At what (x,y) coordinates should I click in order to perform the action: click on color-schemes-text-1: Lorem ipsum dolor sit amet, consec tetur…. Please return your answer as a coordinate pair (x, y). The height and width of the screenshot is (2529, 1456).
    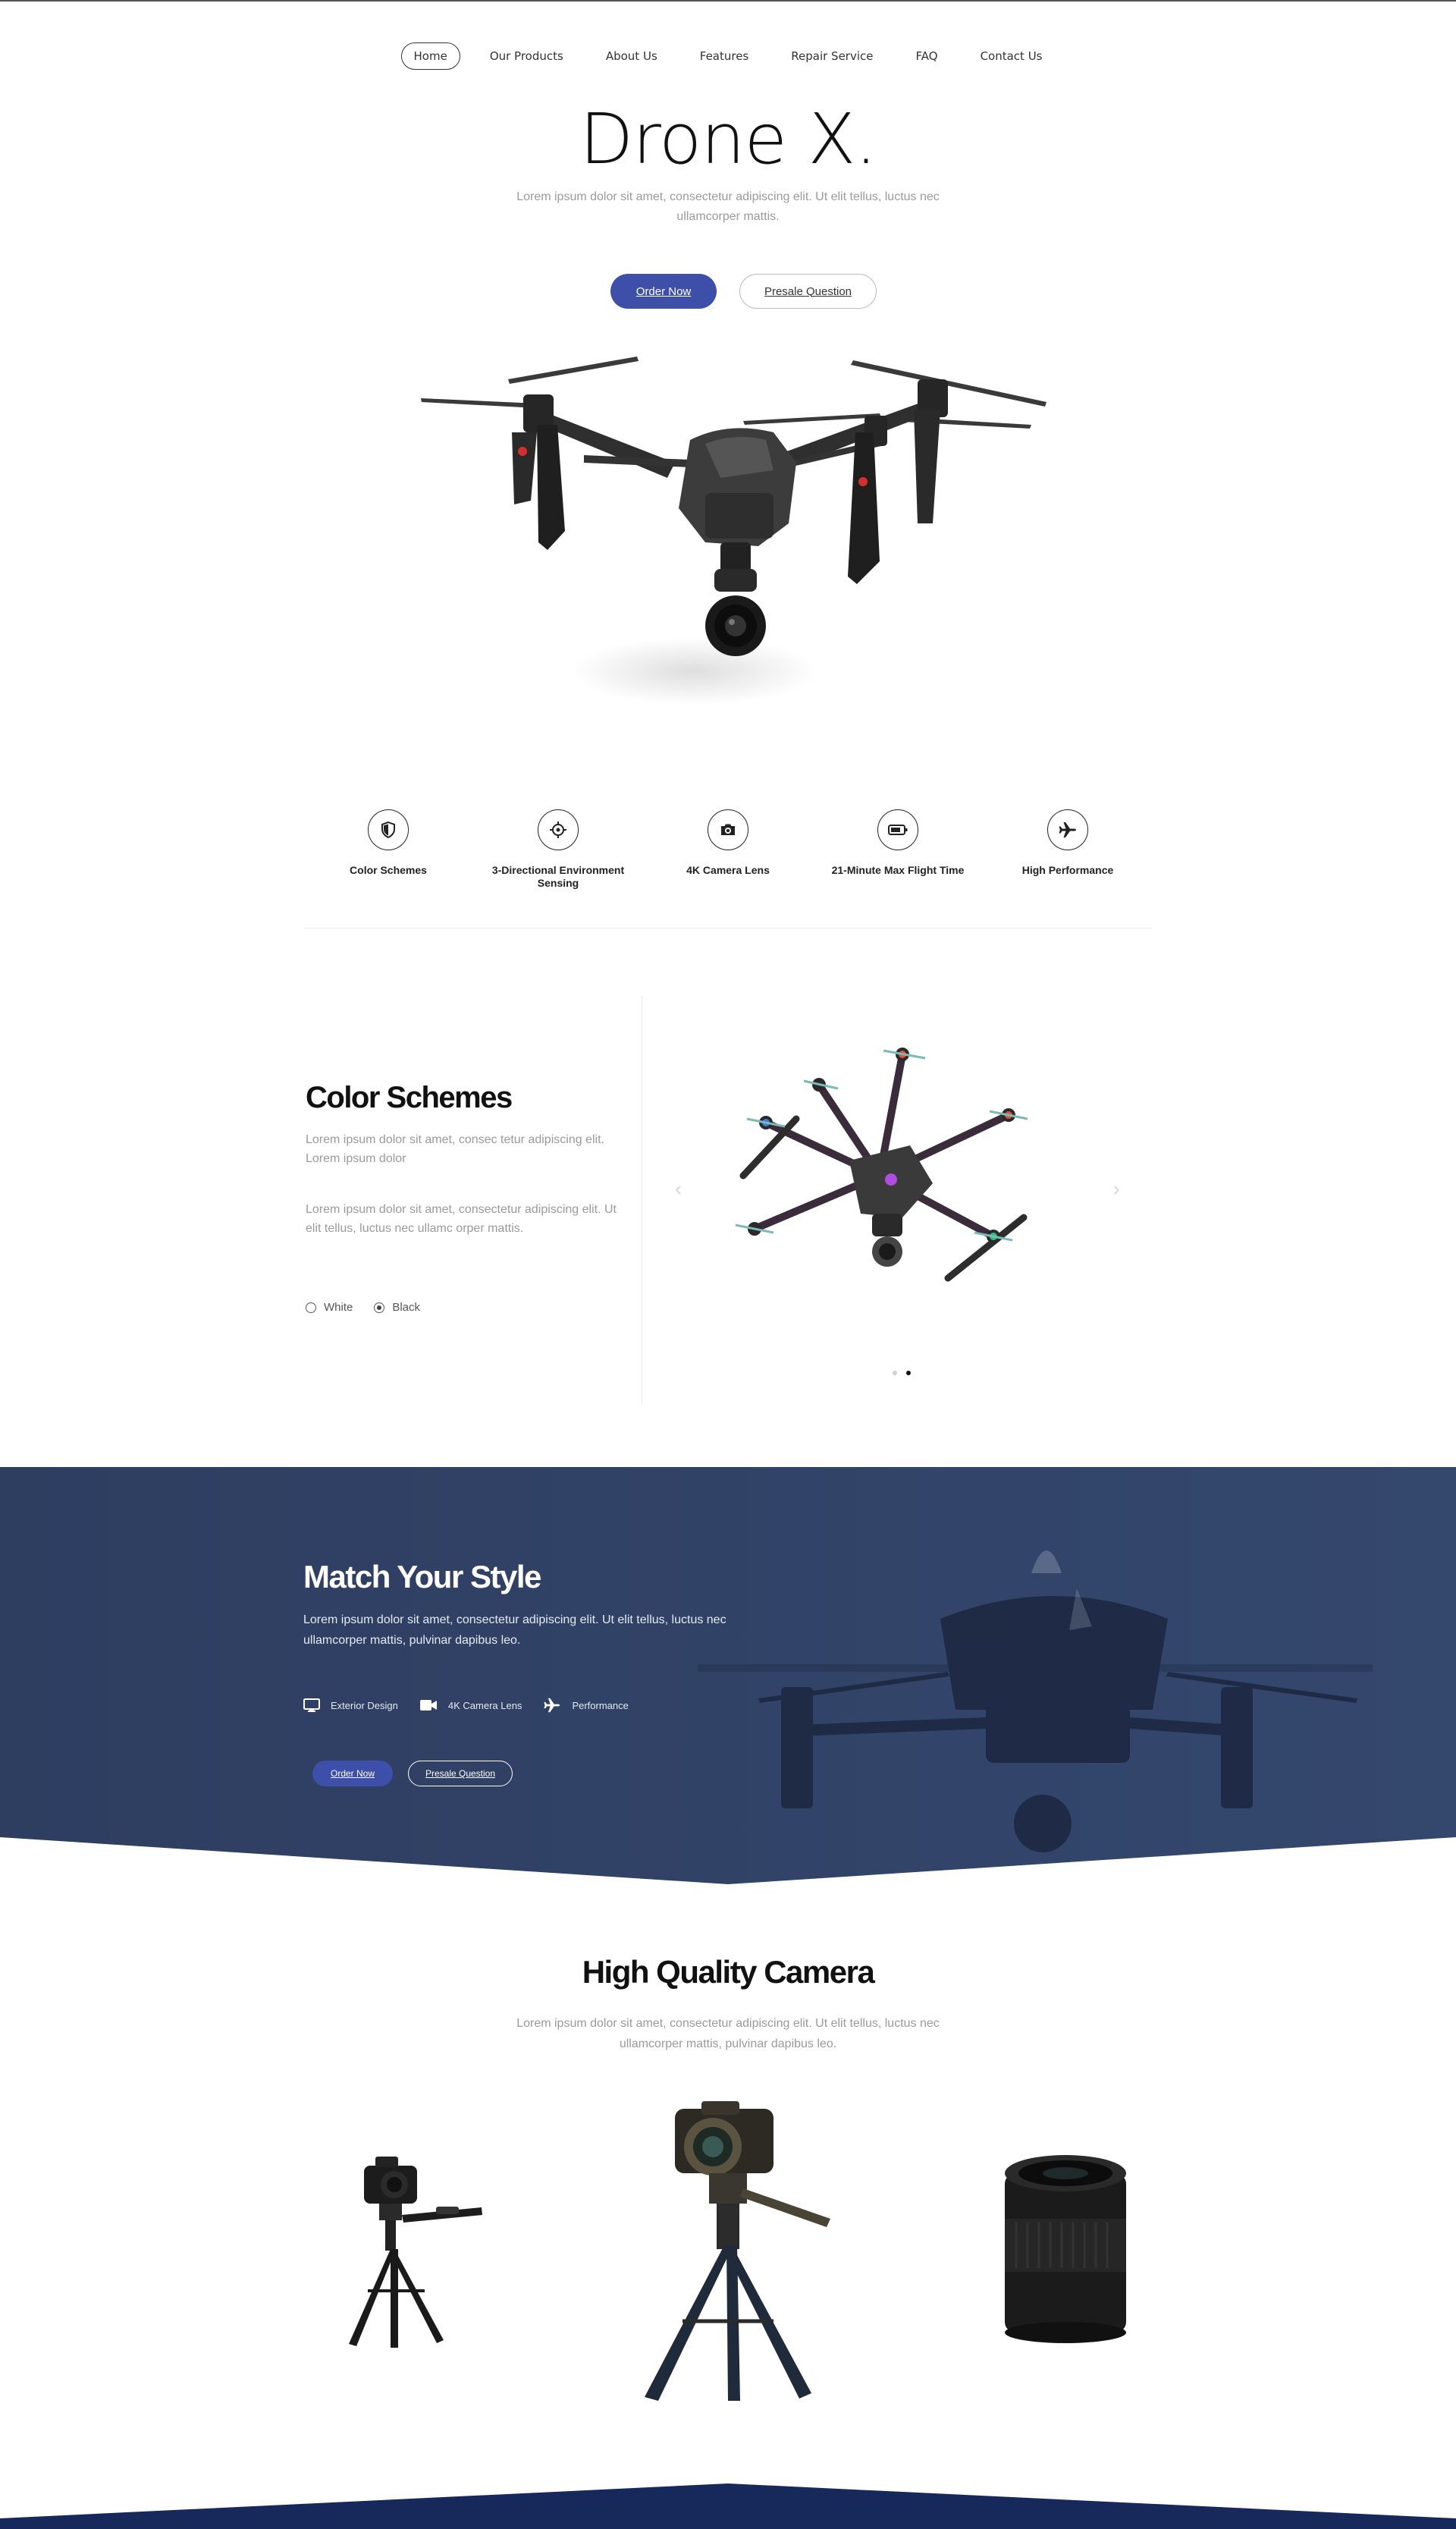
    Looking at the image, I should click on (455, 1149).